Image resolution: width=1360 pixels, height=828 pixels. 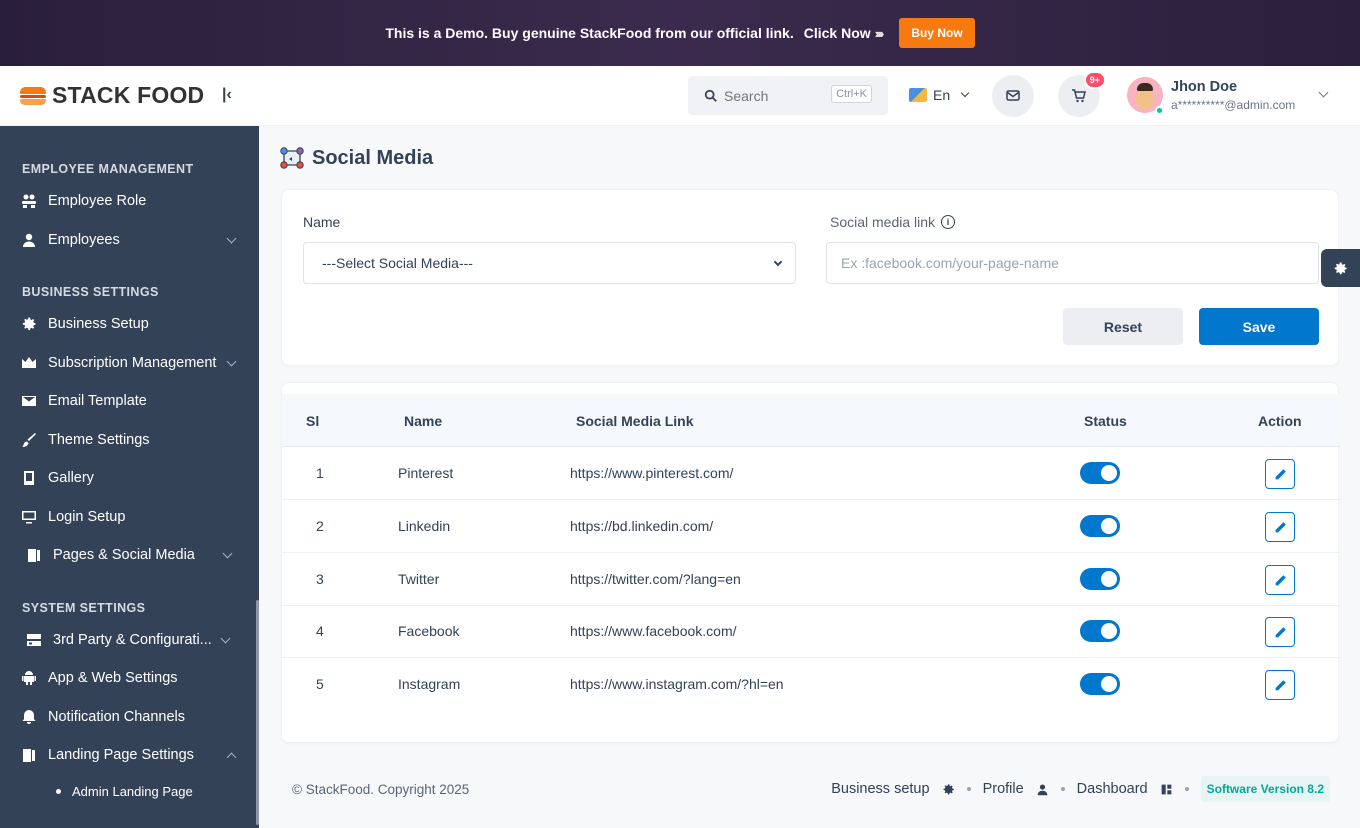 I want to click on sidebar-subitem-label: Admin Landing Page, so click(x=132, y=791).